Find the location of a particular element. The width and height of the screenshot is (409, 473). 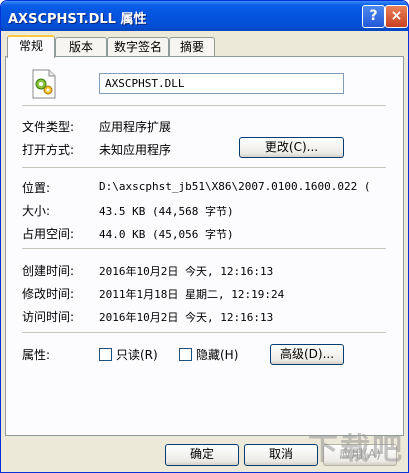

hidden-label: 隐藏(H) is located at coordinates (217, 354).